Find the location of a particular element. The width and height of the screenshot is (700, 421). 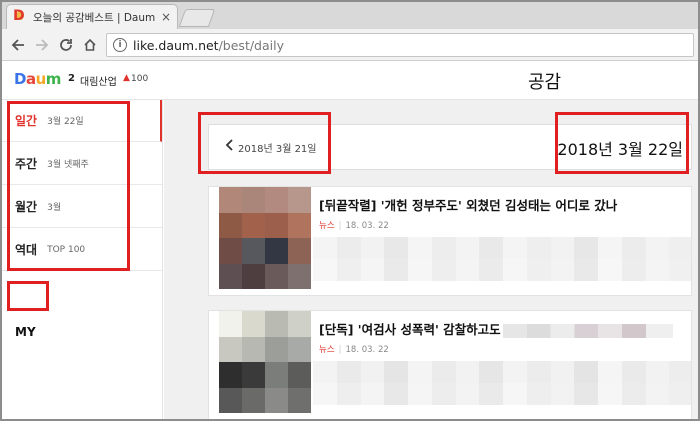

browser-tab: D 오늘의 공감베스트 | Daum × is located at coordinates (92, 16).